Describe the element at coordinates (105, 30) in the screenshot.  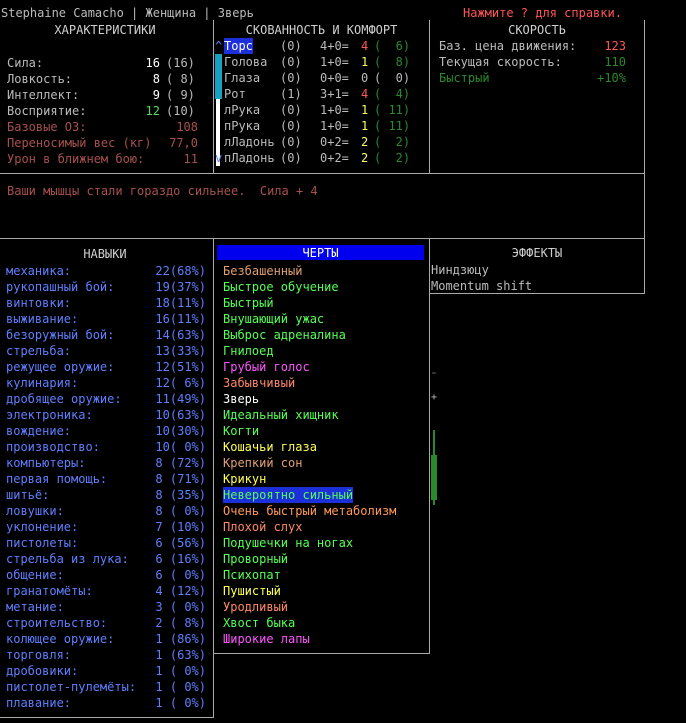
I see `characteristics-header: ХАРАКТЕРИСТИКИ` at that location.